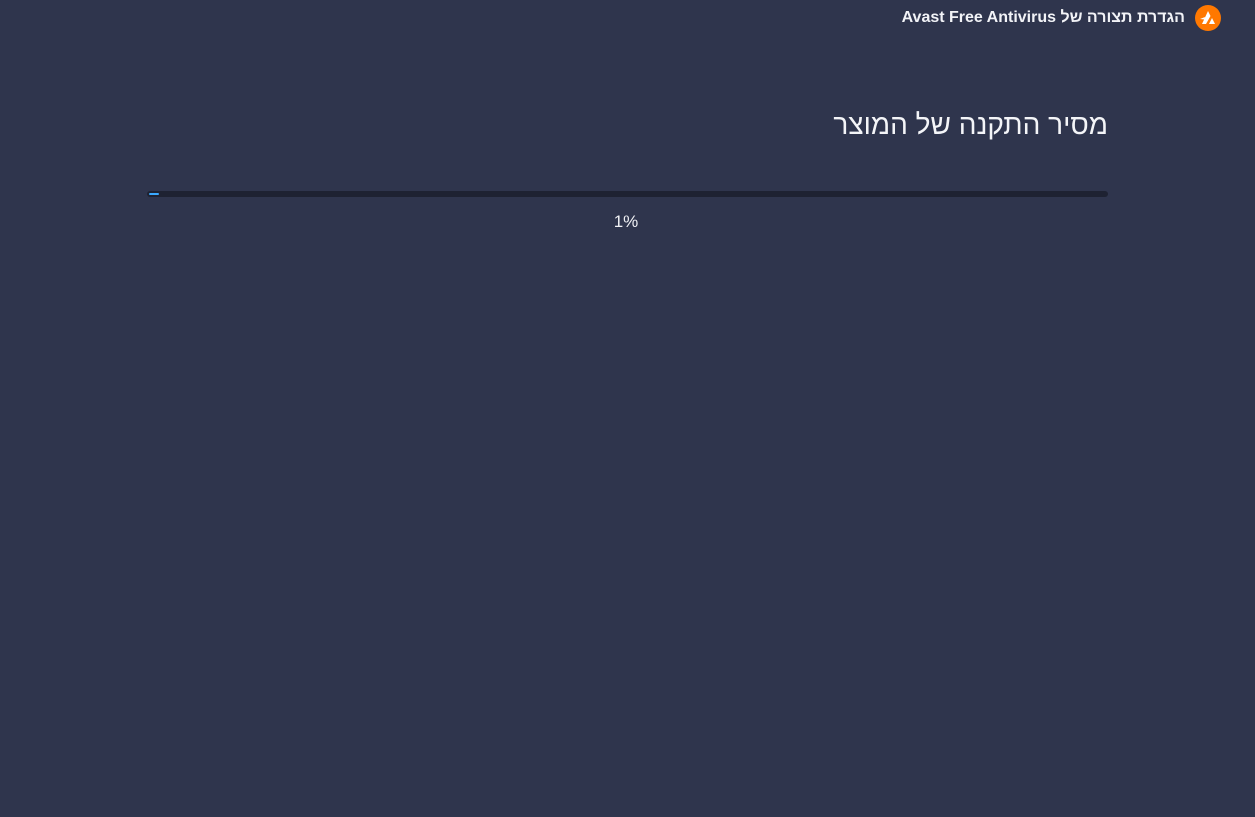  What do you see at coordinates (970, 124) in the screenshot?
I see `page-heading: מסיר התקנה של המוצר` at bounding box center [970, 124].